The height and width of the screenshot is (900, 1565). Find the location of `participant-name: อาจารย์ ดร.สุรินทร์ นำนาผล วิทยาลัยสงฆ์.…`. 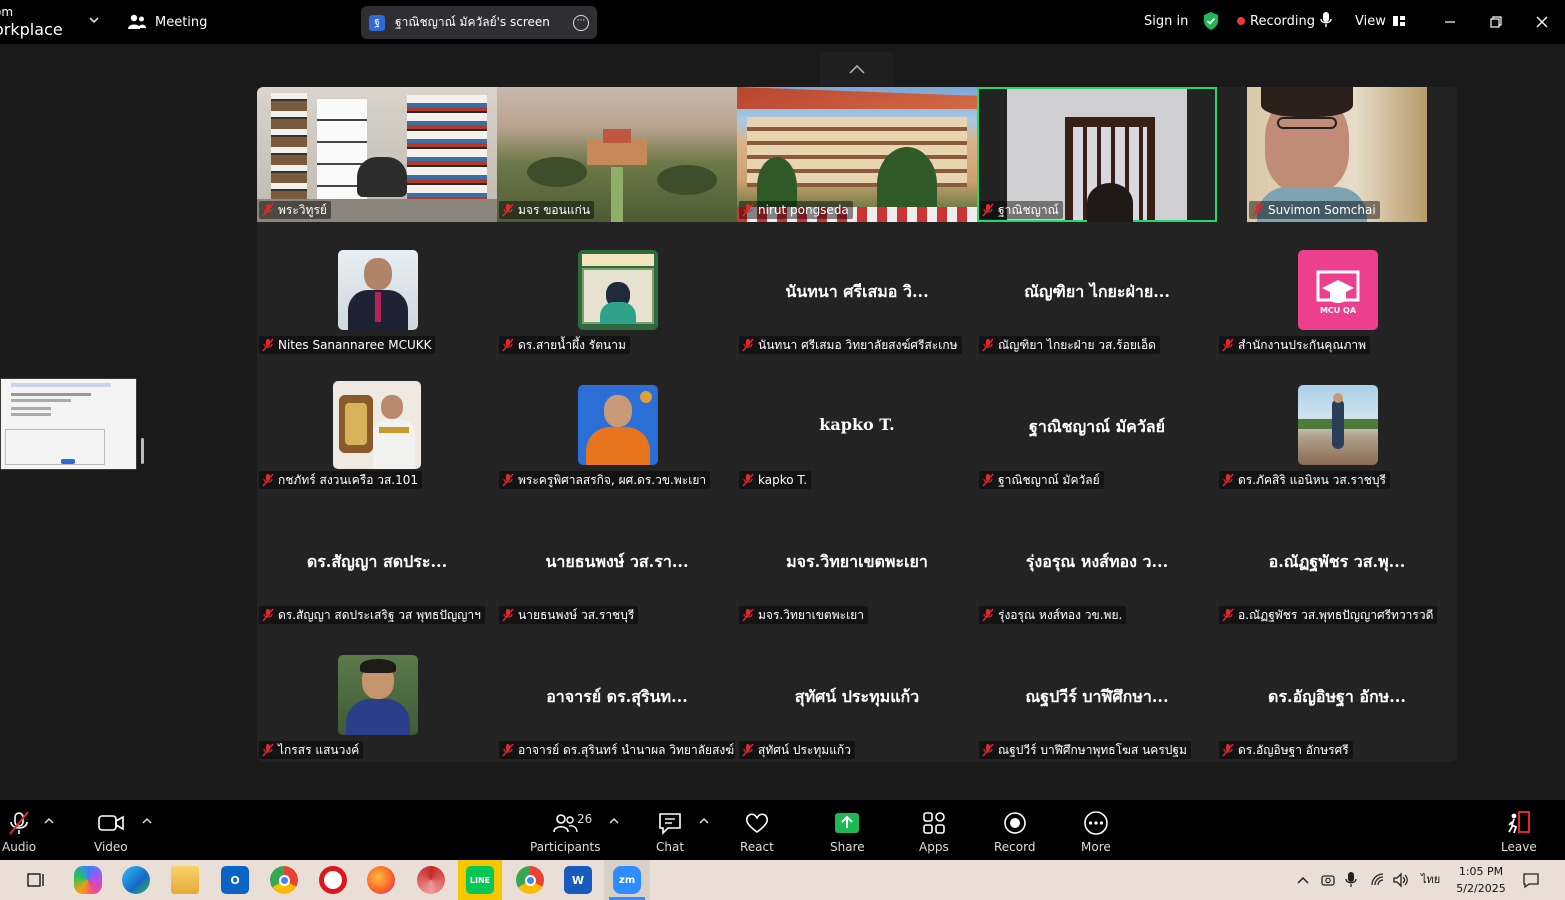

participant-name: อาจารย์ ดร.สุรินทร์ นำนาผล วิทยาลัยสงฆ์.… is located at coordinates (626, 749).